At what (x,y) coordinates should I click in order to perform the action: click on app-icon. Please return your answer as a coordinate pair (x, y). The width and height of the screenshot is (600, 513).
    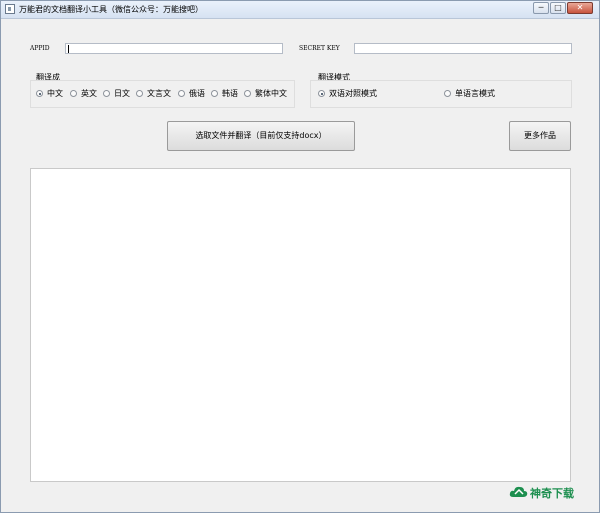
    Looking at the image, I should click on (10, 9).